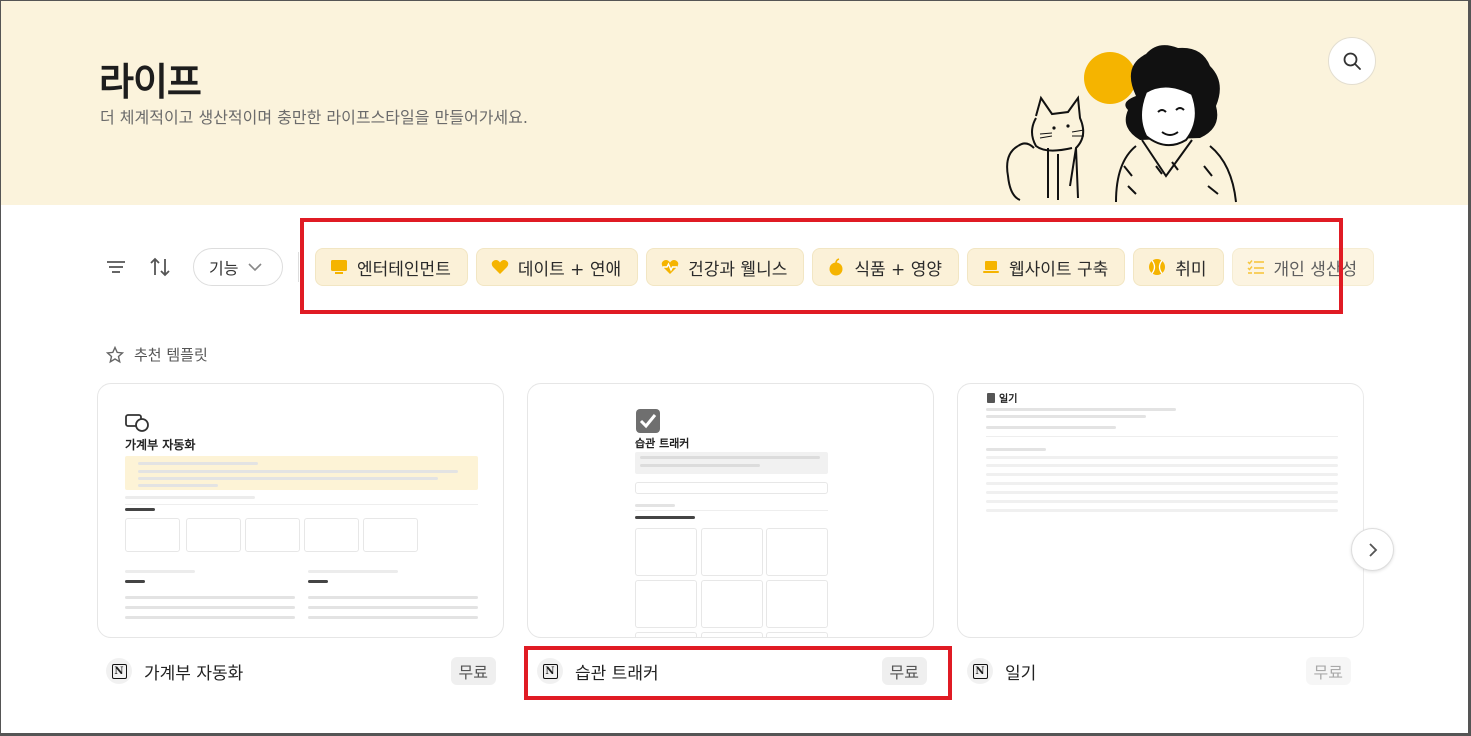 The image size is (1471, 736). What do you see at coordinates (662, 443) in the screenshot?
I see `card-preview-title: 습관 트래커` at bounding box center [662, 443].